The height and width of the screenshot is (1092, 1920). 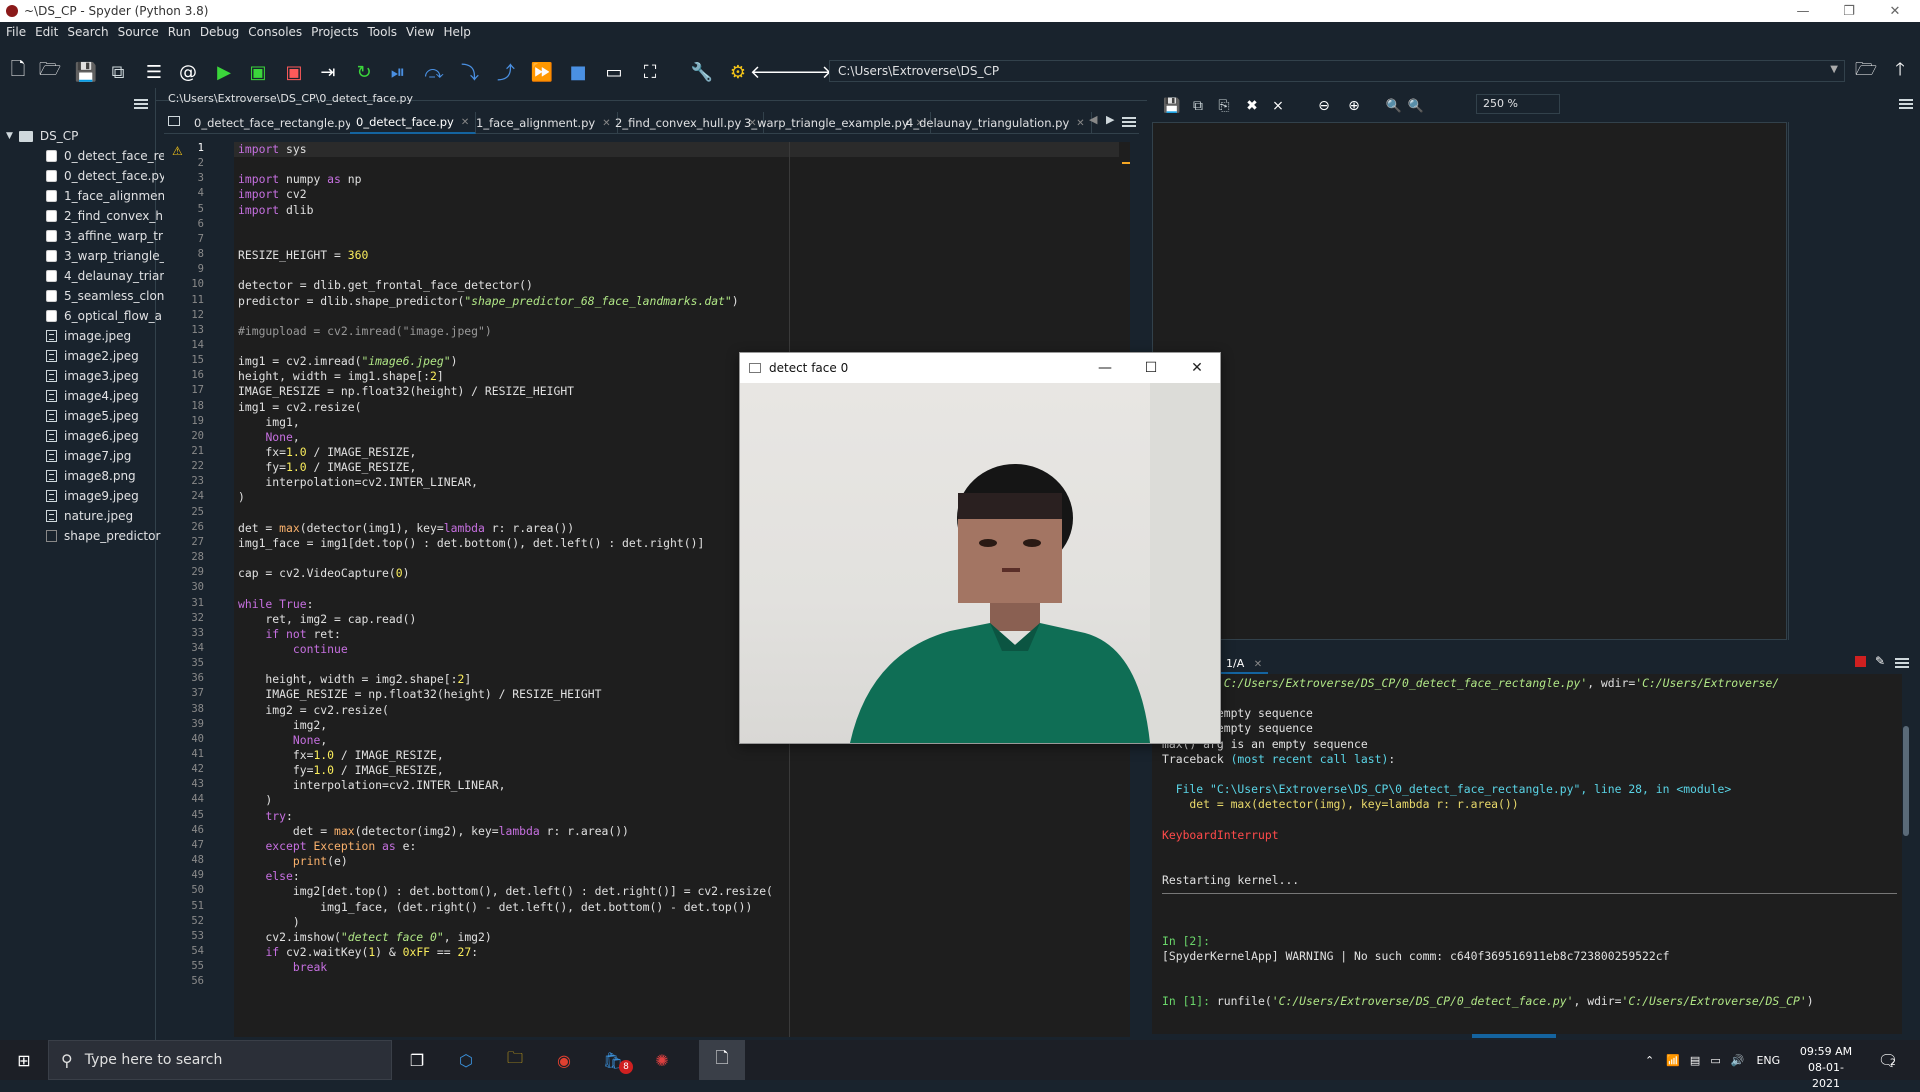 What do you see at coordinates (996, 123) in the screenshot?
I see `tab-4-delaunay-triangulation: 4_delaunay_triangulation.py ✕` at bounding box center [996, 123].